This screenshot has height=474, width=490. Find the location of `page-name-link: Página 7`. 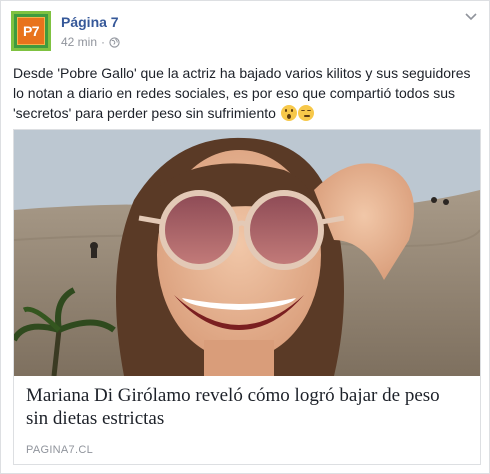

page-name-link: Página 7 is located at coordinates (90, 22).